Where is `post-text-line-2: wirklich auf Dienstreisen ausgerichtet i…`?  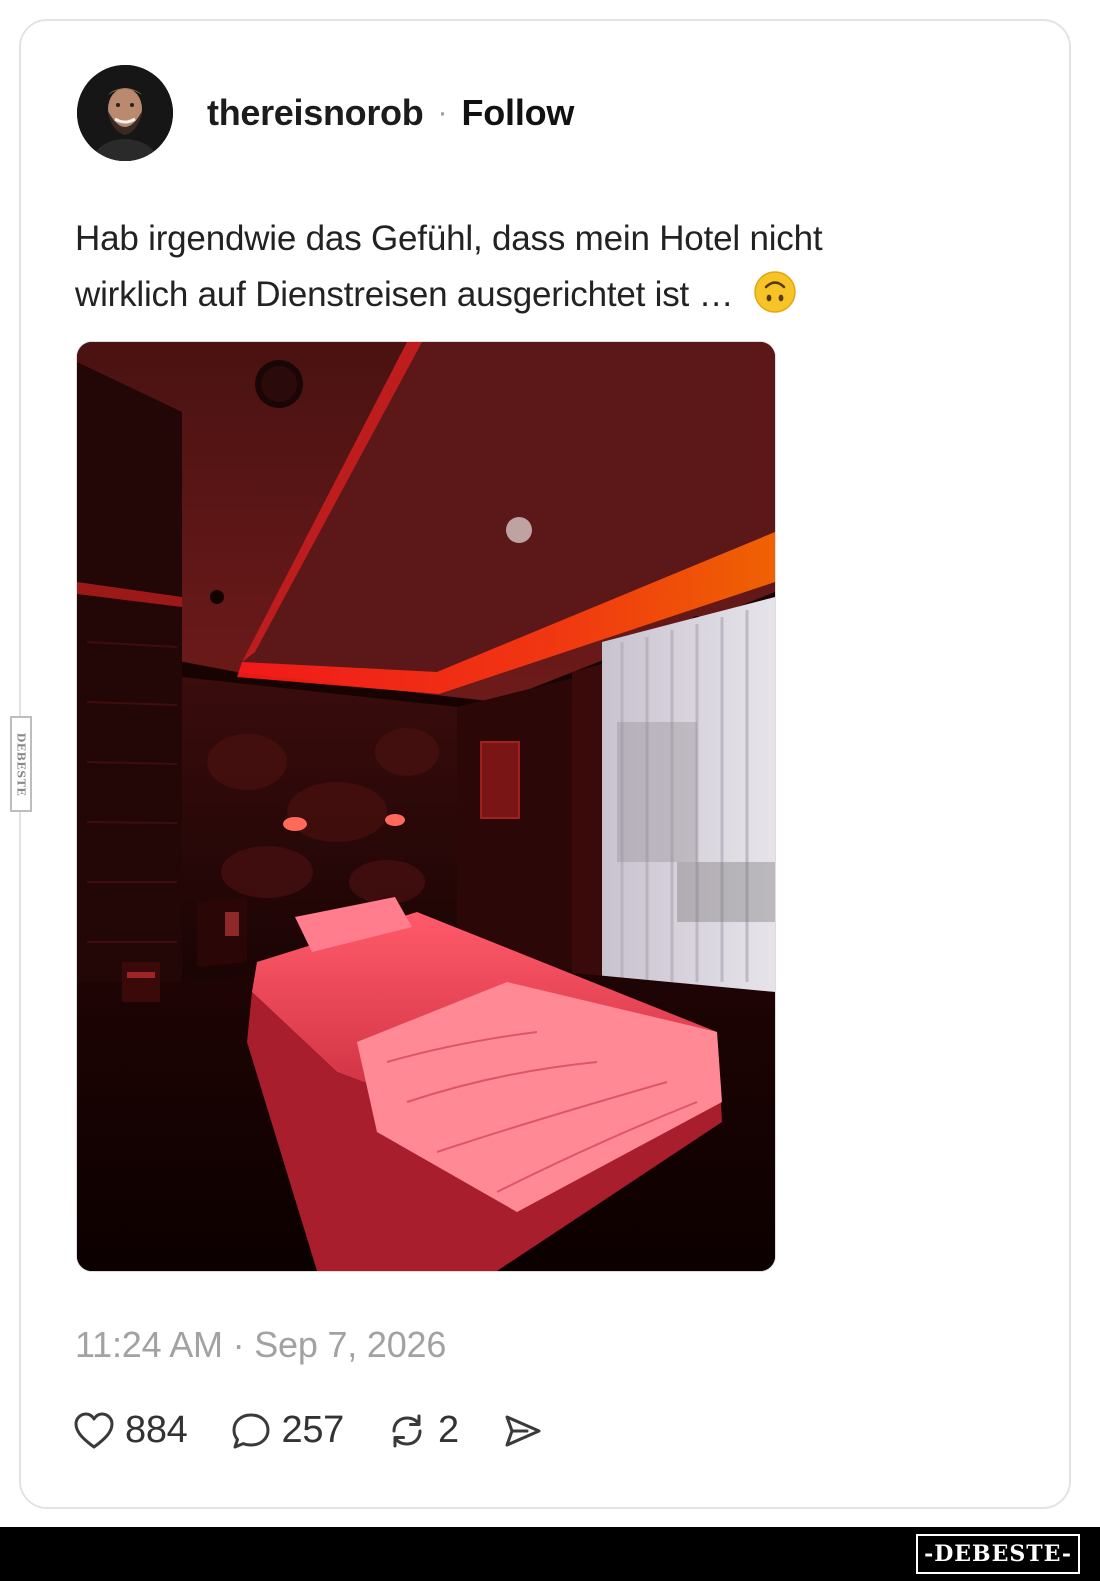 post-text-line-2: wirklich auf Dienstreisen ausgerichtet i… is located at coordinates (404, 294).